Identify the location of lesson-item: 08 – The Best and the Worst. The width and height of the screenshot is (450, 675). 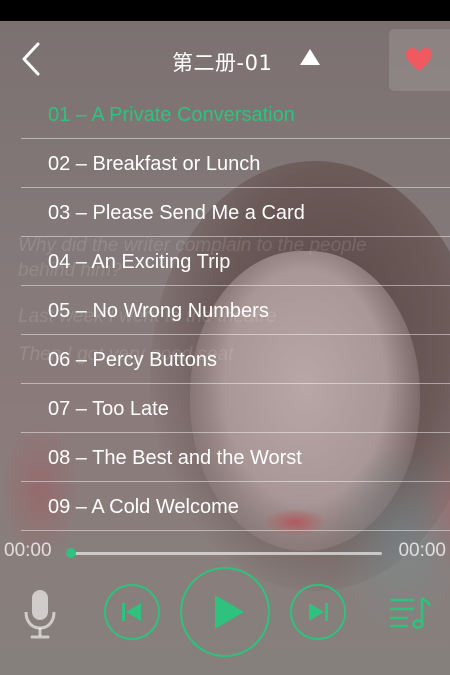
(235, 457).